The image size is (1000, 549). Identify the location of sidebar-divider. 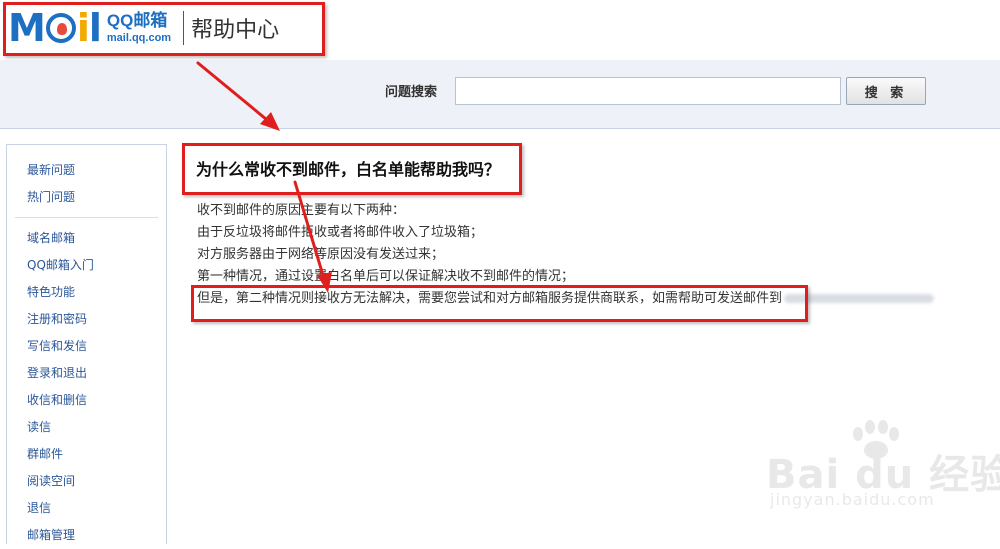
(86, 217).